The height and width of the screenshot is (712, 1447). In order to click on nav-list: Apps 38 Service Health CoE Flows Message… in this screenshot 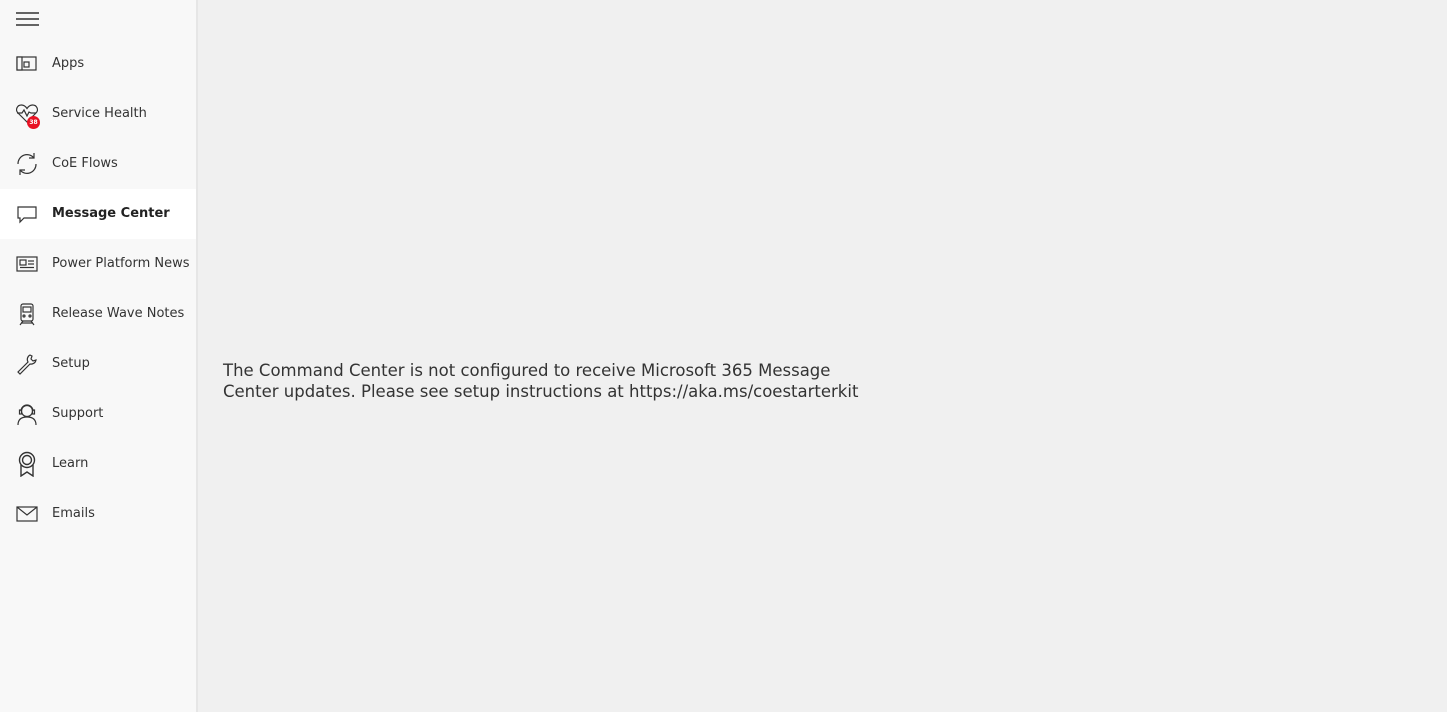, I will do `click(98, 289)`.